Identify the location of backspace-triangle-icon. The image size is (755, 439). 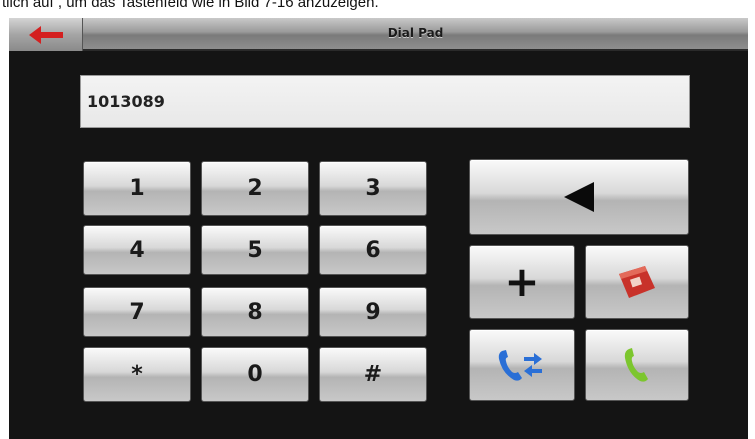
(579, 197).